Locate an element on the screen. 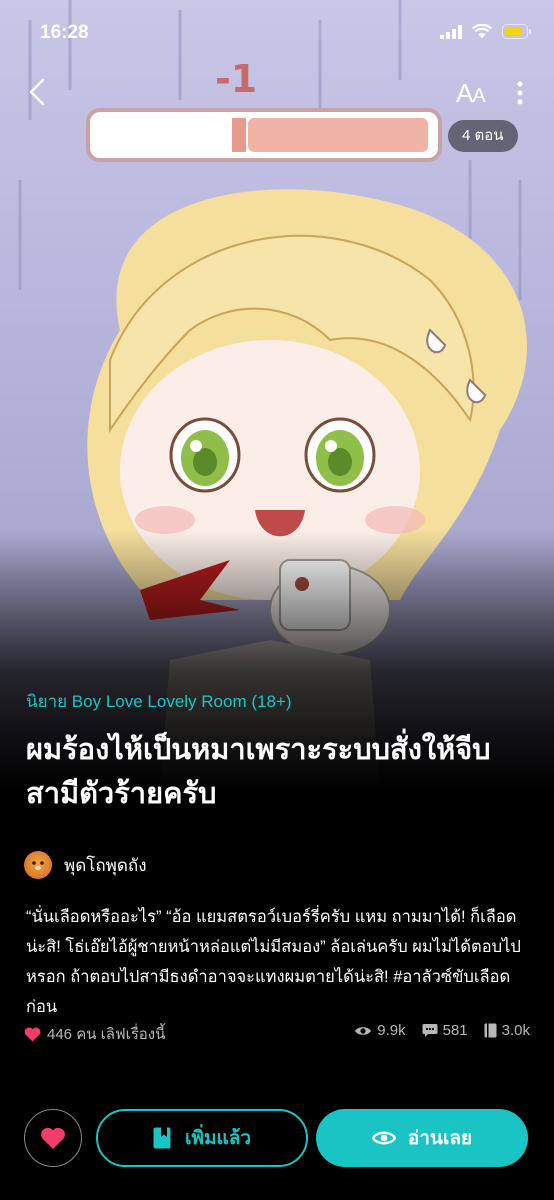 This screenshot has width=554, height=1200. status-time: 16:28 is located at coordinates (64, 32).